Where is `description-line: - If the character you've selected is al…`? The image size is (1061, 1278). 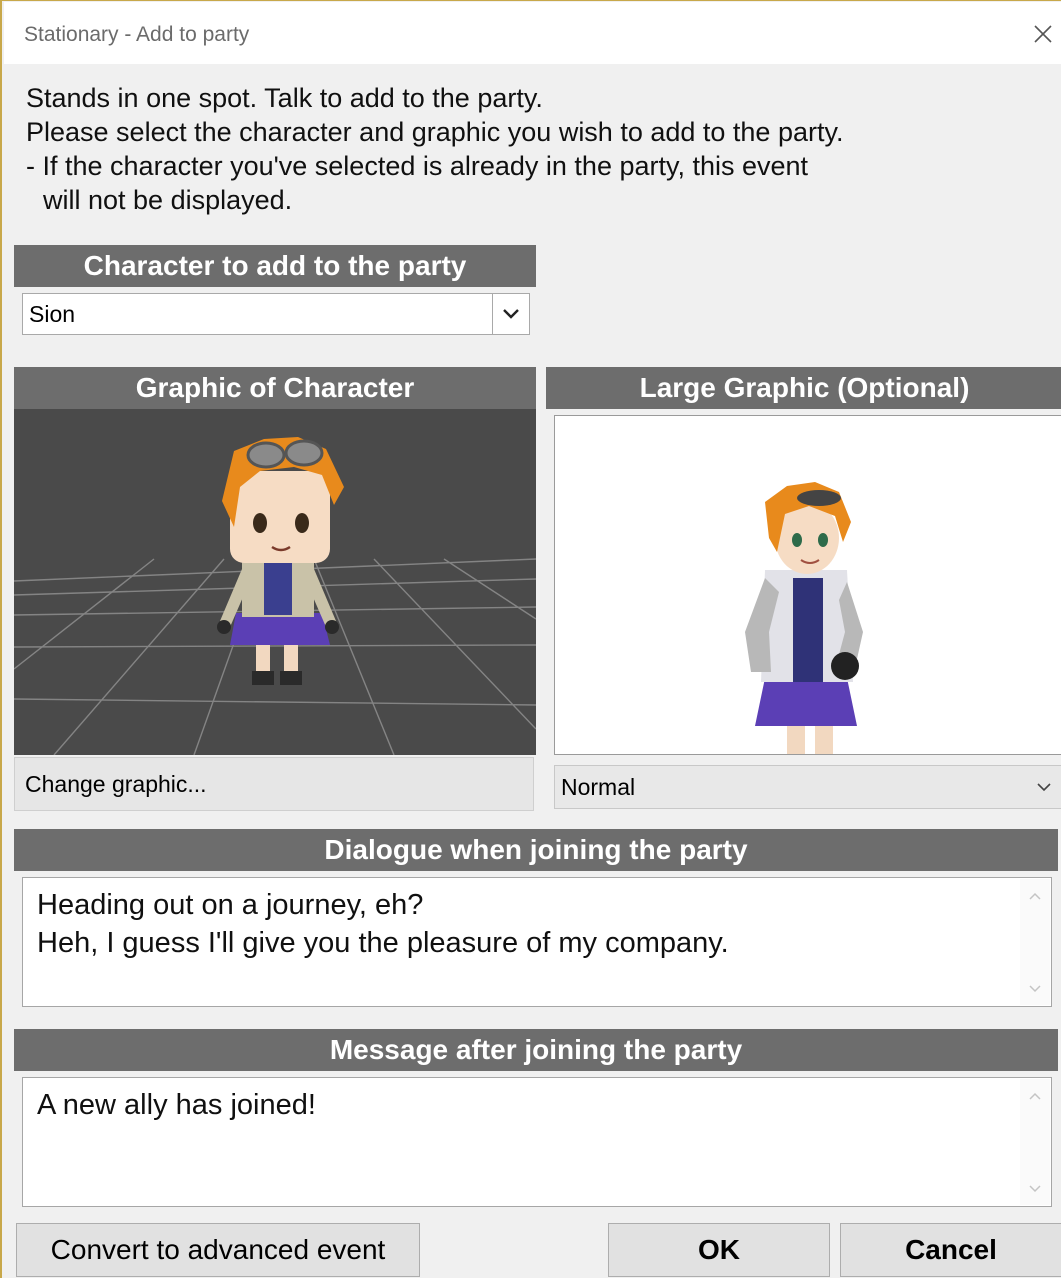
description-line: - If the character you've selected is al… is located at coordinates (417, 166).